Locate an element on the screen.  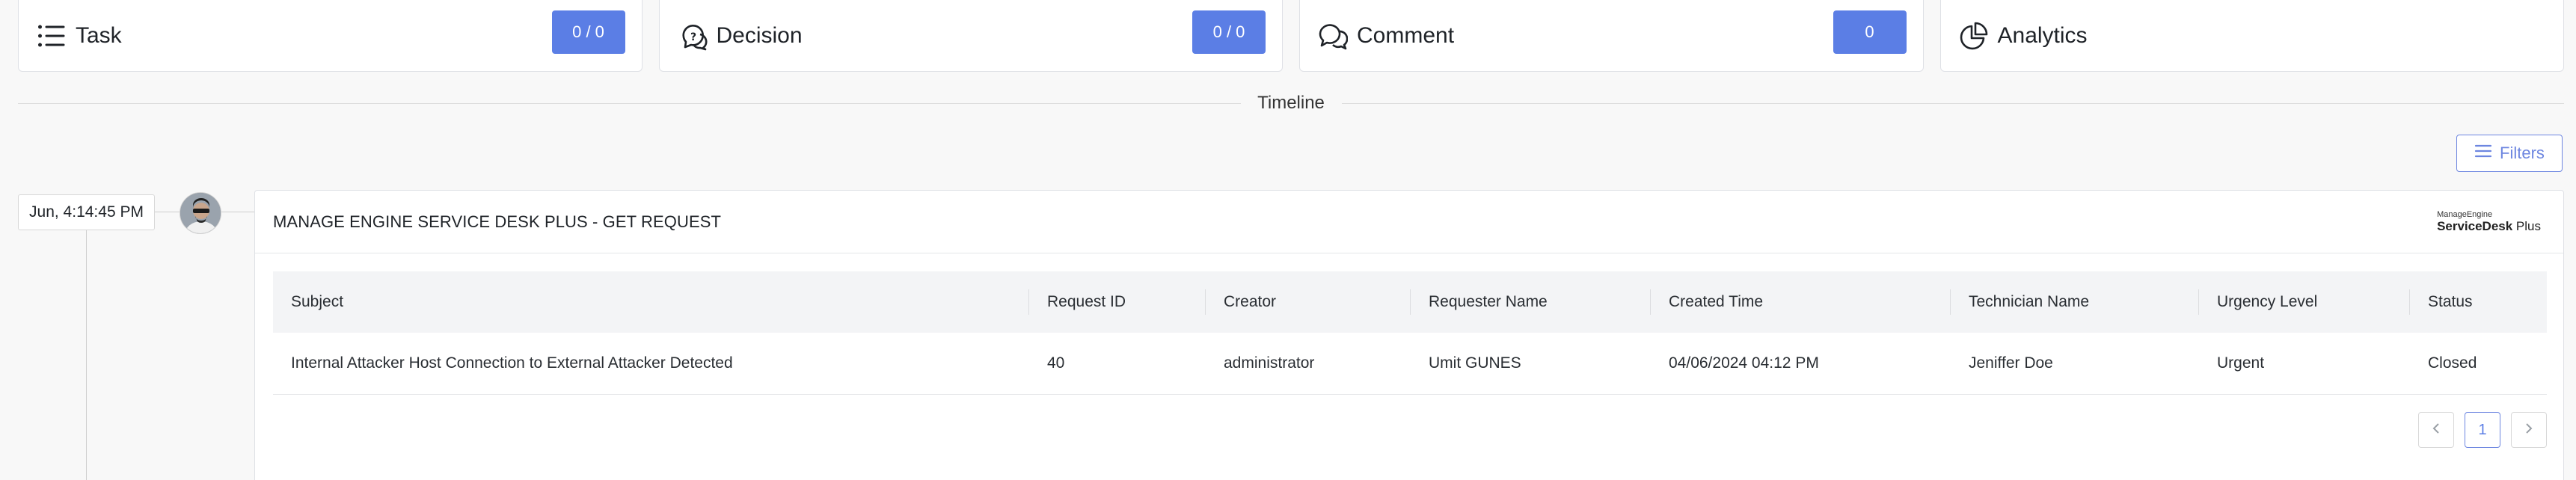
entry-timestamp: Jun, 4:14:45 PM is located at coordinates (86, 212).